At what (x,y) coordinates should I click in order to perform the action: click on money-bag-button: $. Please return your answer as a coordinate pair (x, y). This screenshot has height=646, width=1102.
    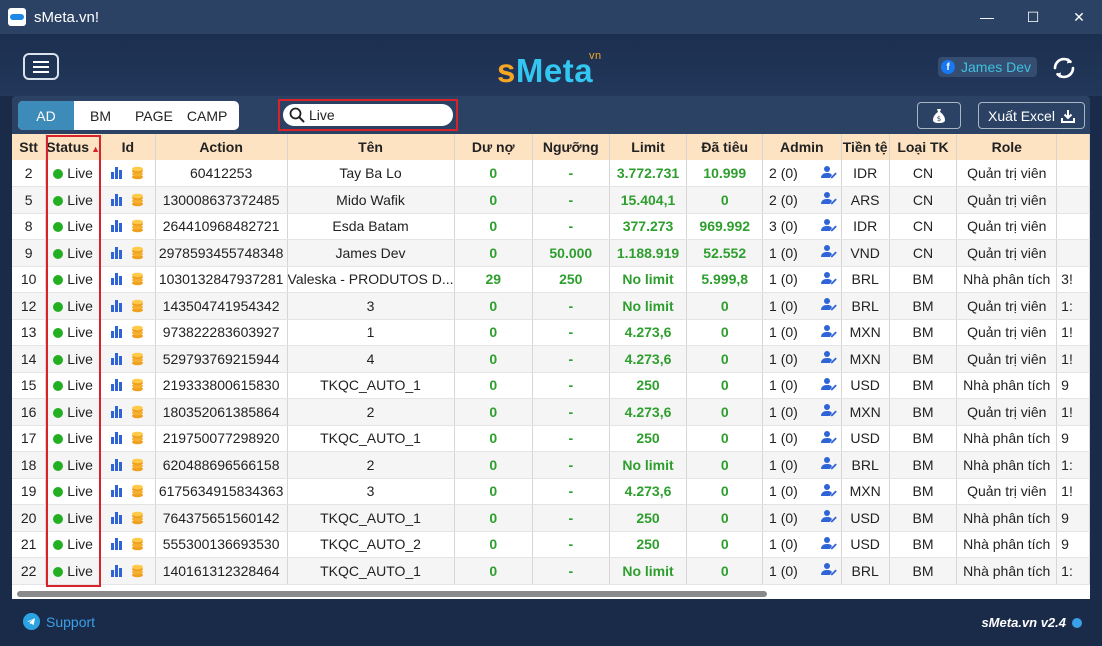
    Looking at the image, I should click on (939, 115).